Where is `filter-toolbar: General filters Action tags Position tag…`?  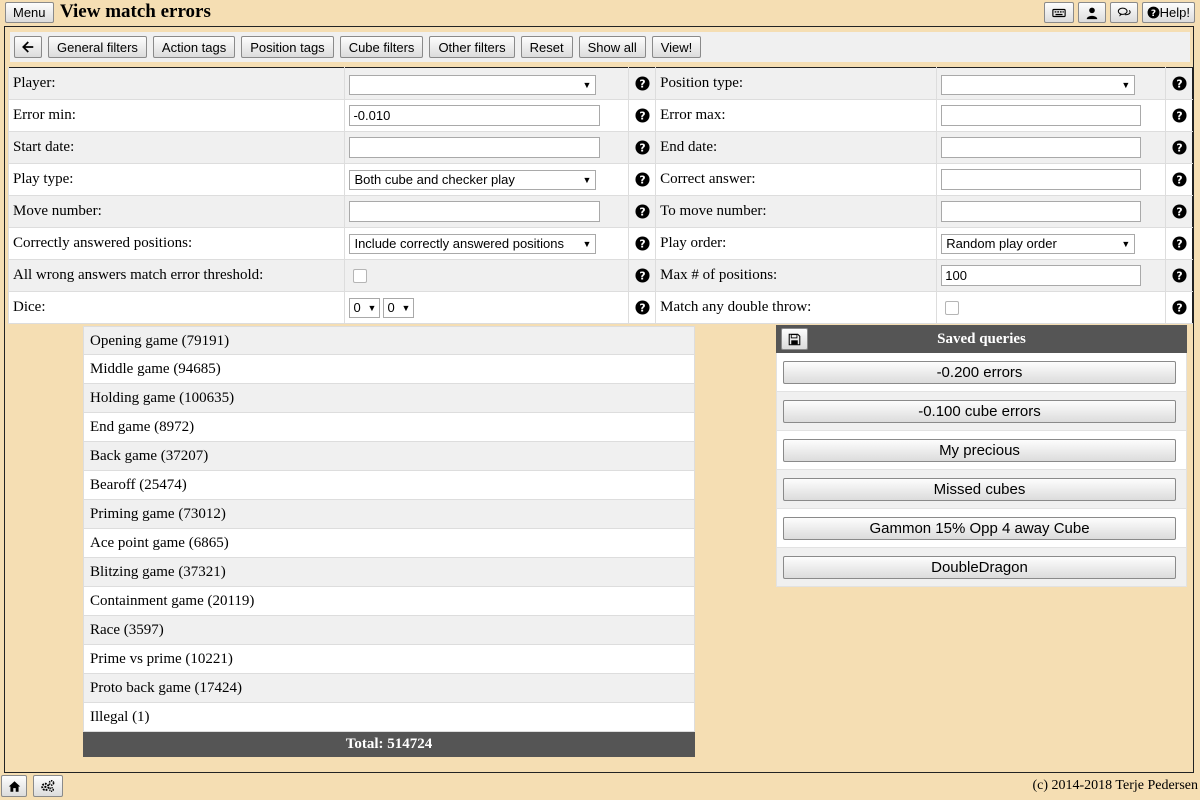 filter-toolbar: General filters Action tags Position tag… is located at coordinates (600, 47).